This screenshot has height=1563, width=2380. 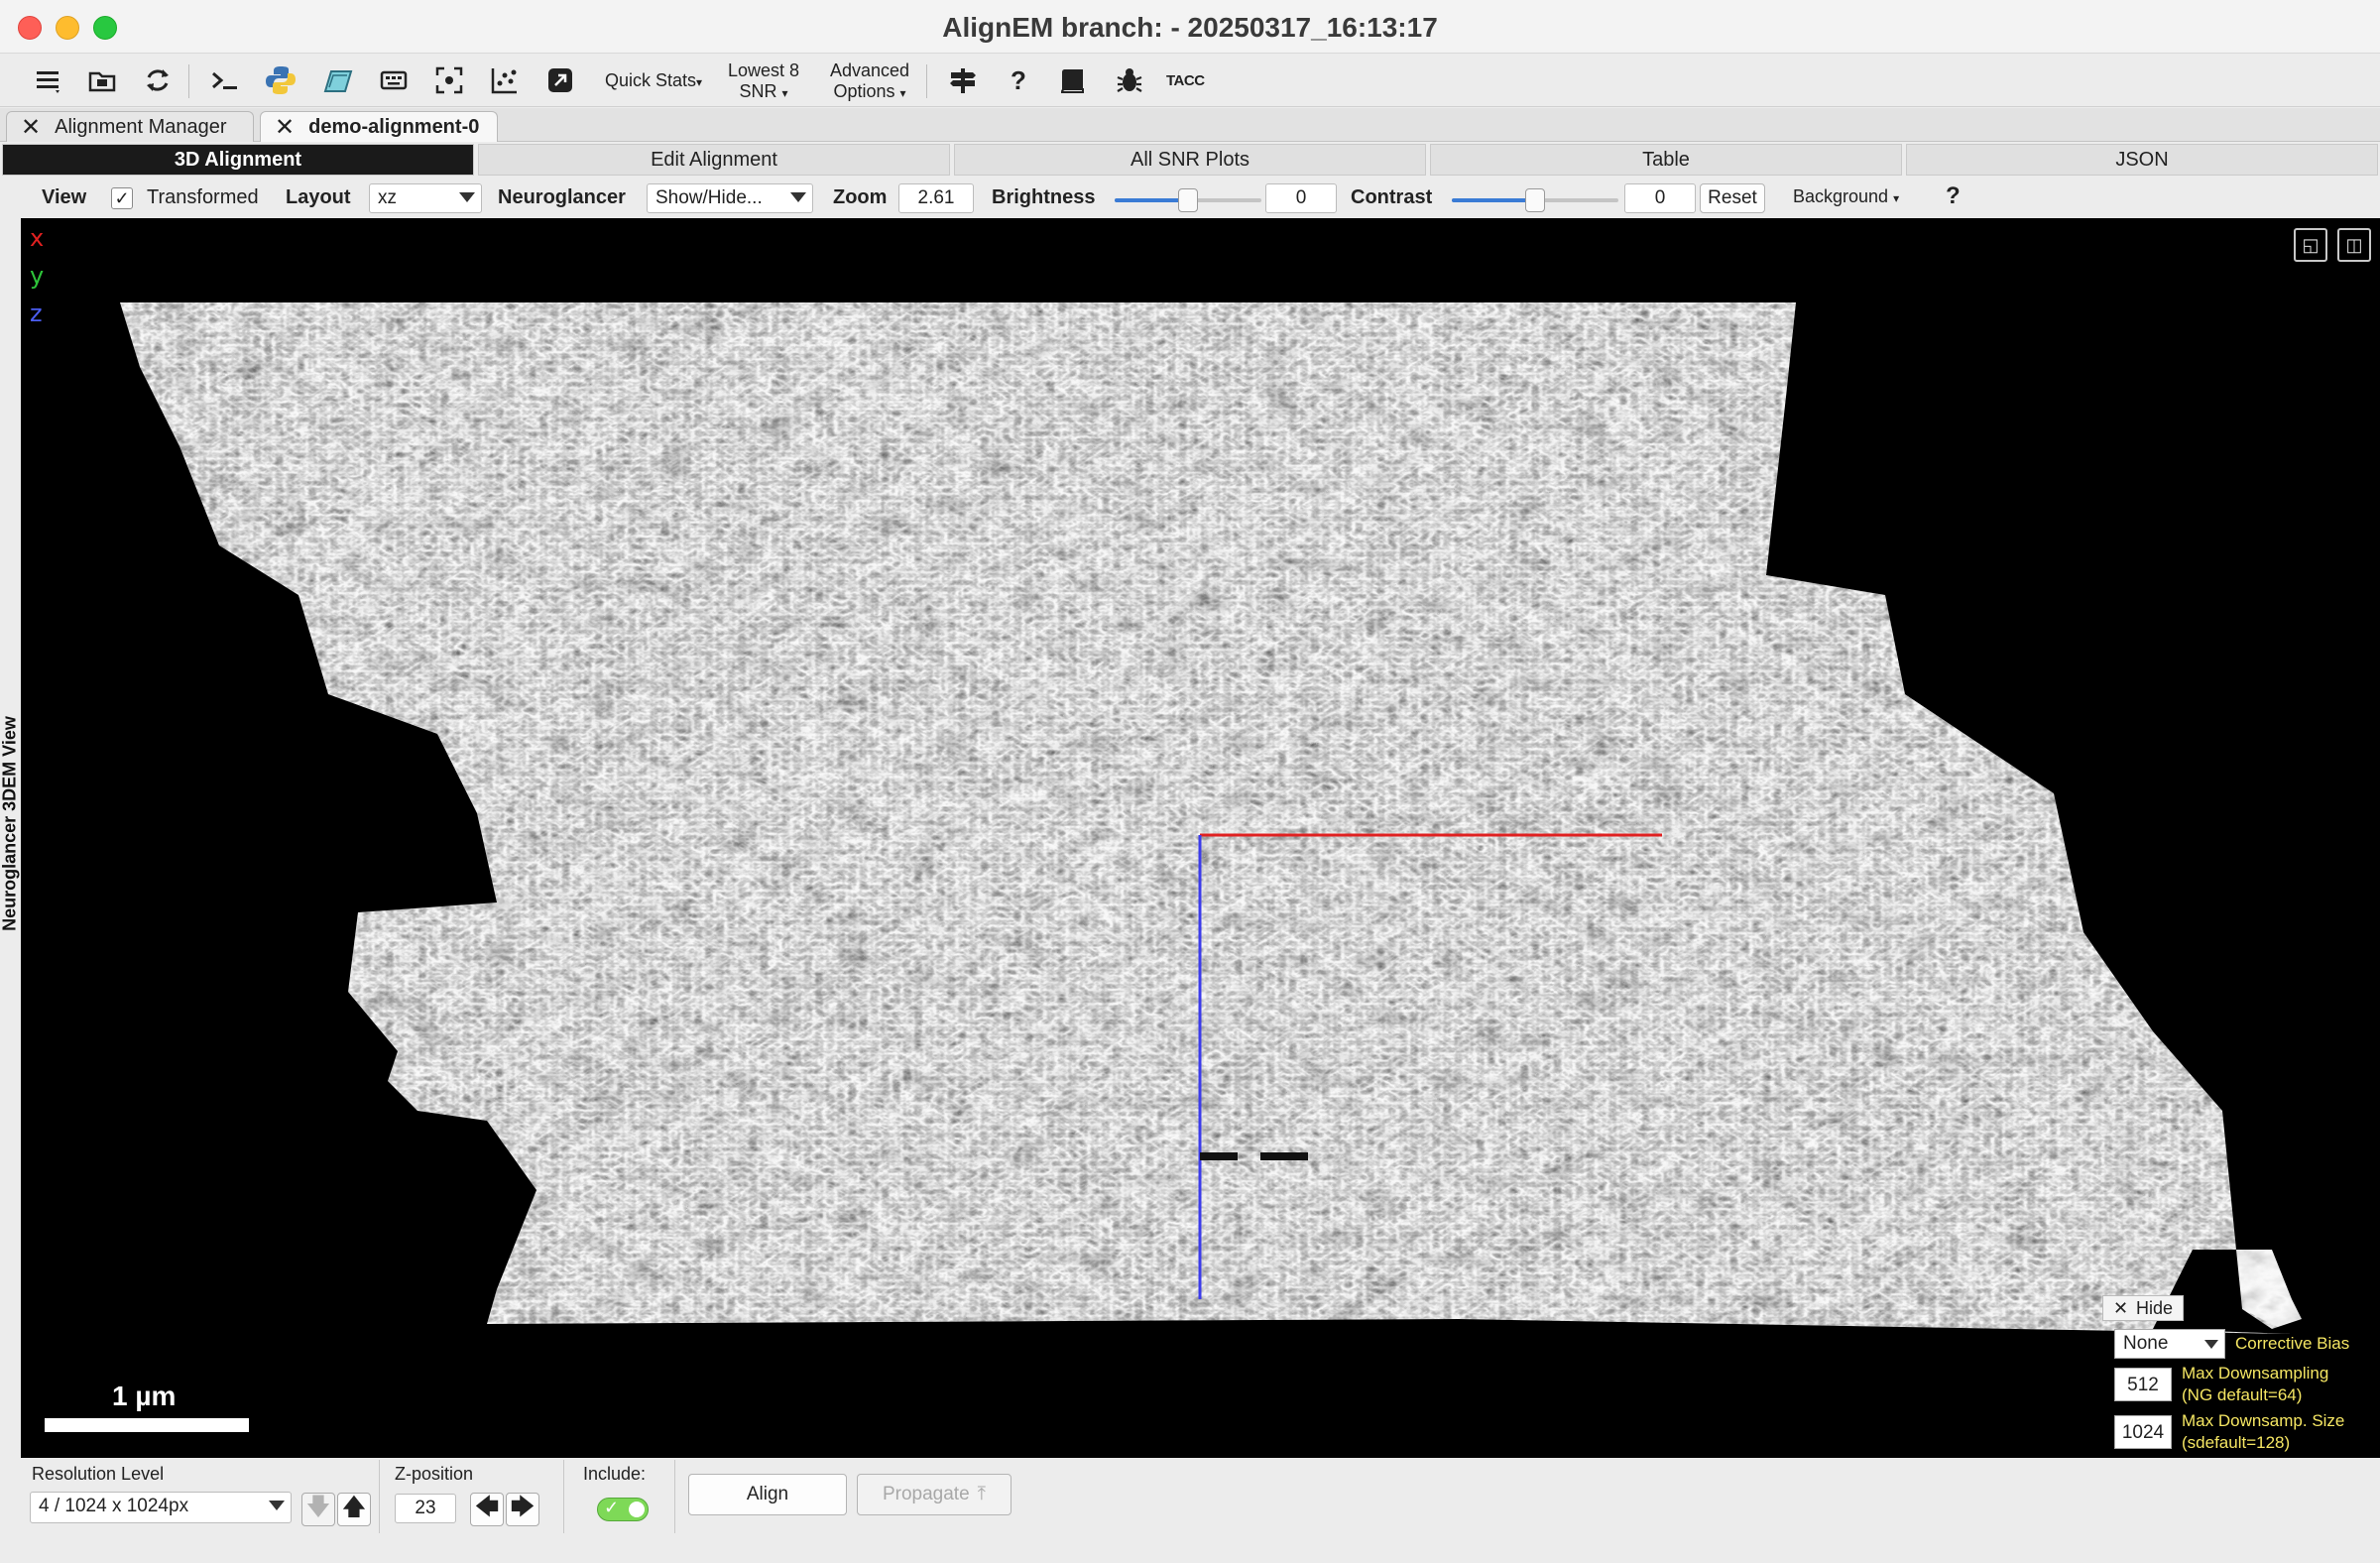 What do you see at coordinates (122, 198) in the screenshot?
I see `transformed-checkbox: ✓` at bounding box center [122, 198].